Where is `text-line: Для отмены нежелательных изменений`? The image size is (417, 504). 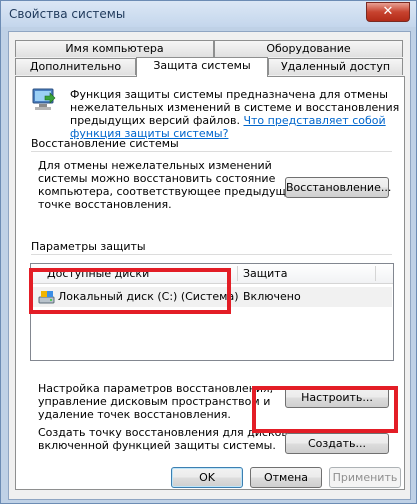
text-line: Для отмены нежелательных изменений is located at coordinates (155, 165).